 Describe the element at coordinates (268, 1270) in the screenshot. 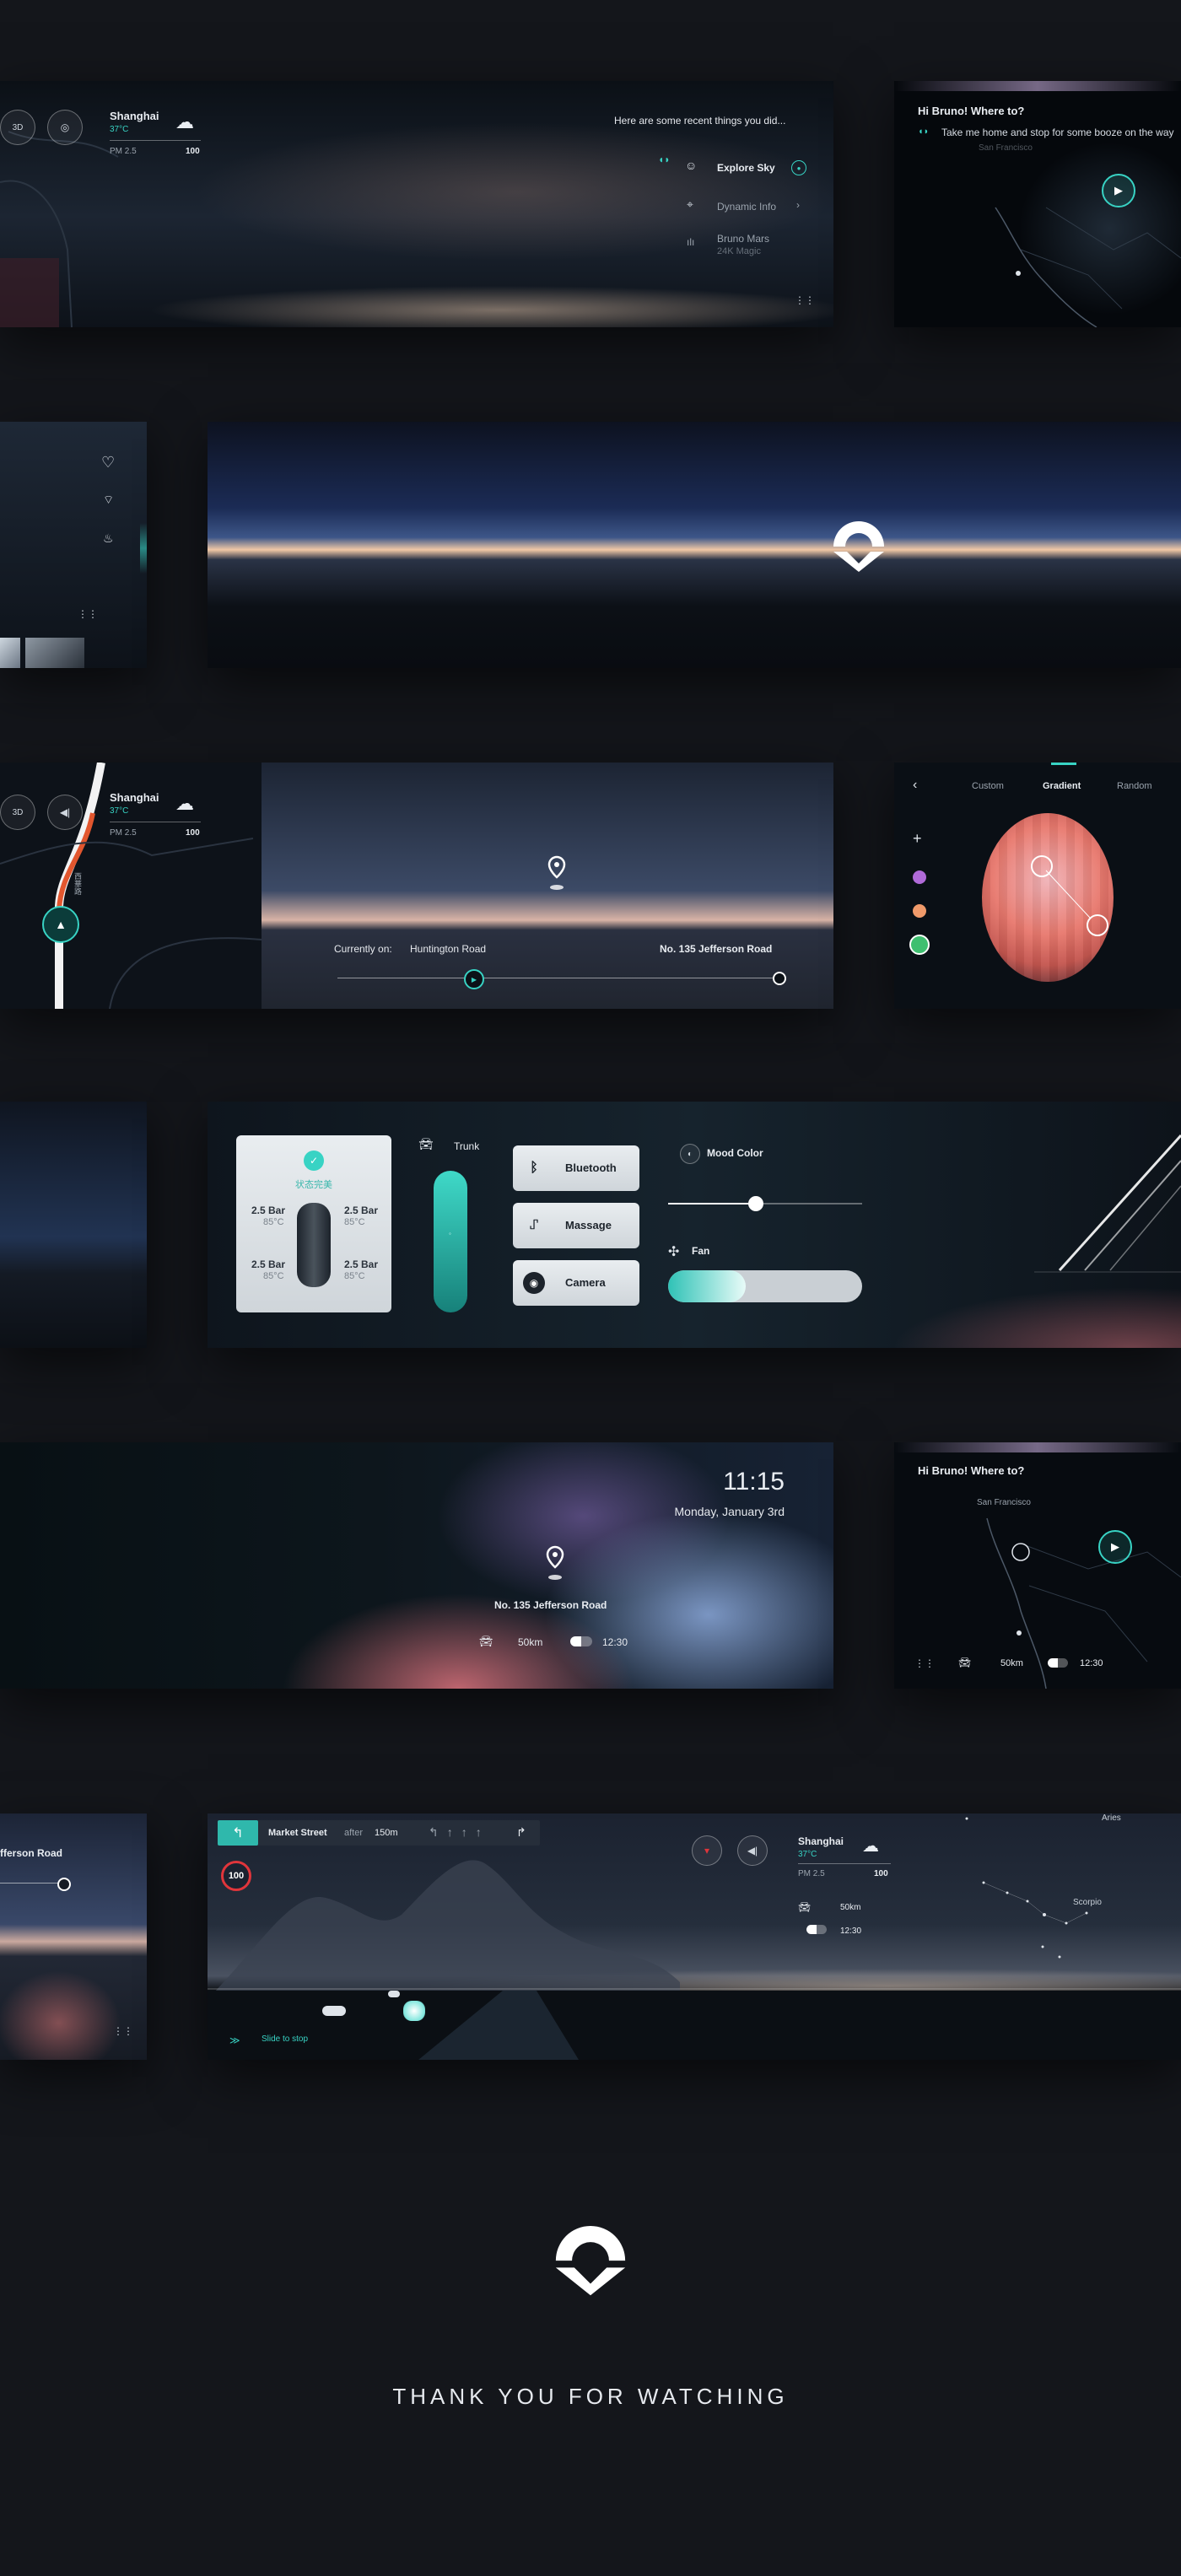

I see `tire-rear-left: 2.5 Bar 85°C` at that location.